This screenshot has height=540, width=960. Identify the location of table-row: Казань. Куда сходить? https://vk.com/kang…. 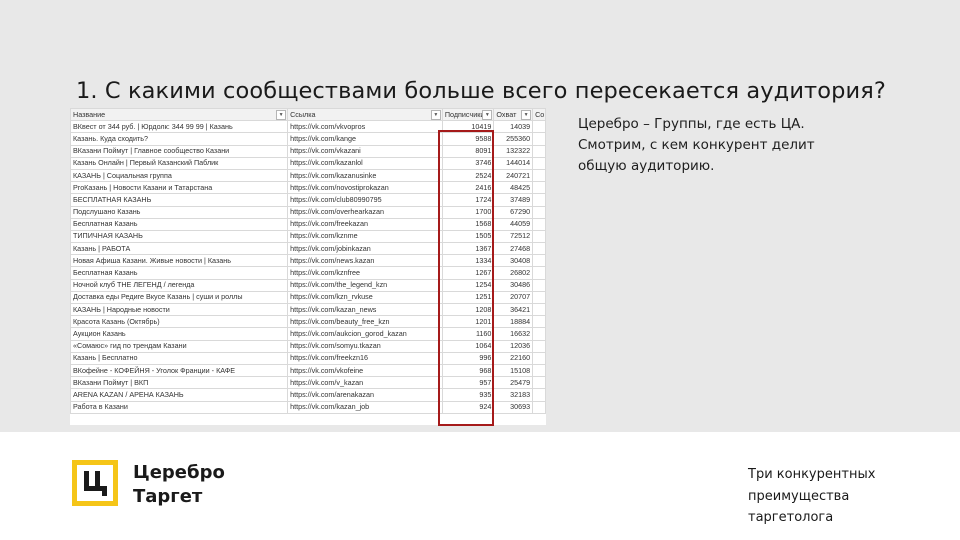
(308, 139).